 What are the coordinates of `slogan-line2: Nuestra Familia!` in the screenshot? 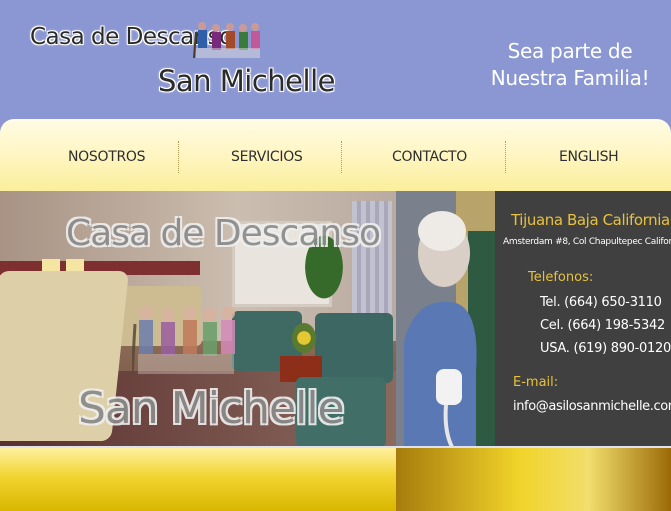 It's located at (570, 78).